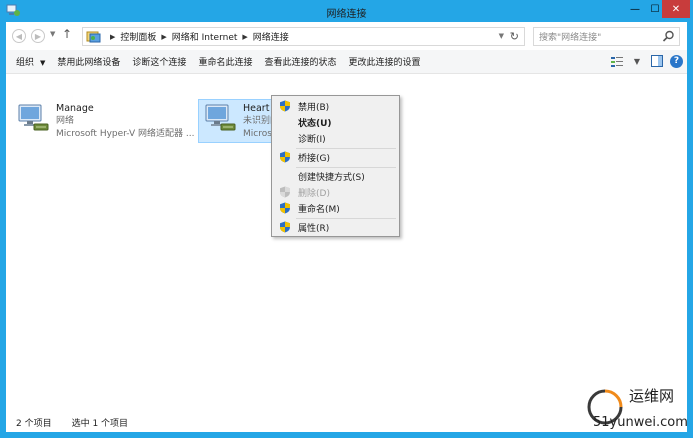  Describe the element at coordinates (314, 193) in the screenshot. I see `menu-item-label: 删除(D)` at that location.